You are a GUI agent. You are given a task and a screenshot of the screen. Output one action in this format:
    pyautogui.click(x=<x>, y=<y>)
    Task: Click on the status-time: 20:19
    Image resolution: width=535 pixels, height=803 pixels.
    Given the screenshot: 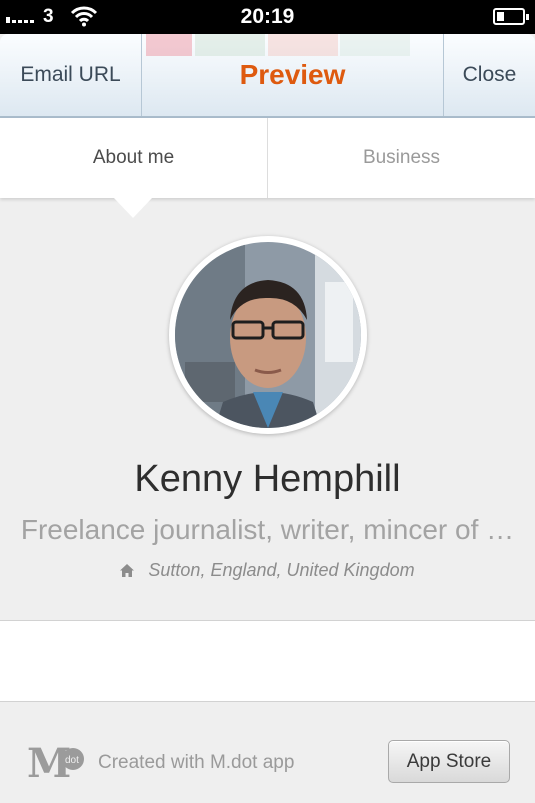 What is the action you would take?
    pyautogui.click(x=267, y=16)
    